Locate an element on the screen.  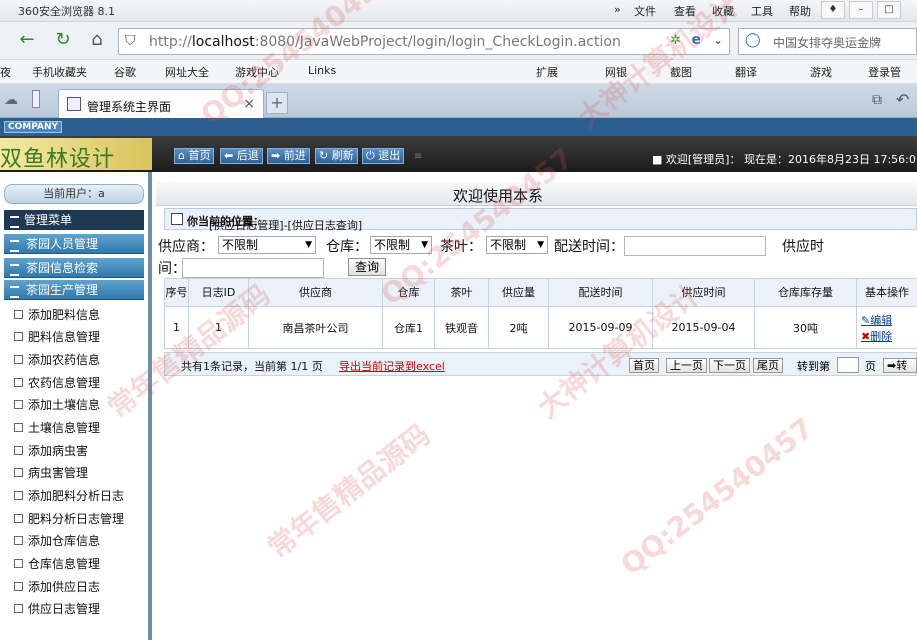
menu-tools: 工具 is located at coordinates (762, 11).